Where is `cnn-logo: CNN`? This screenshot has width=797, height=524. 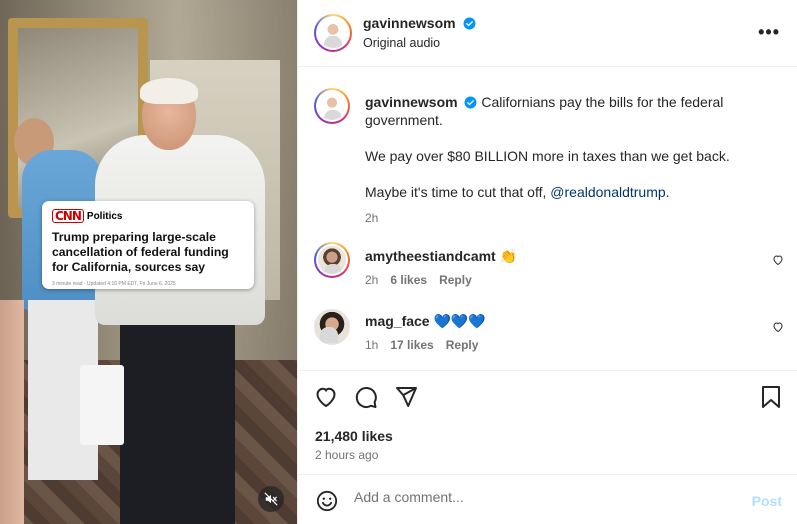 cnn-logo: CNN is located at coordinates (68, 216).